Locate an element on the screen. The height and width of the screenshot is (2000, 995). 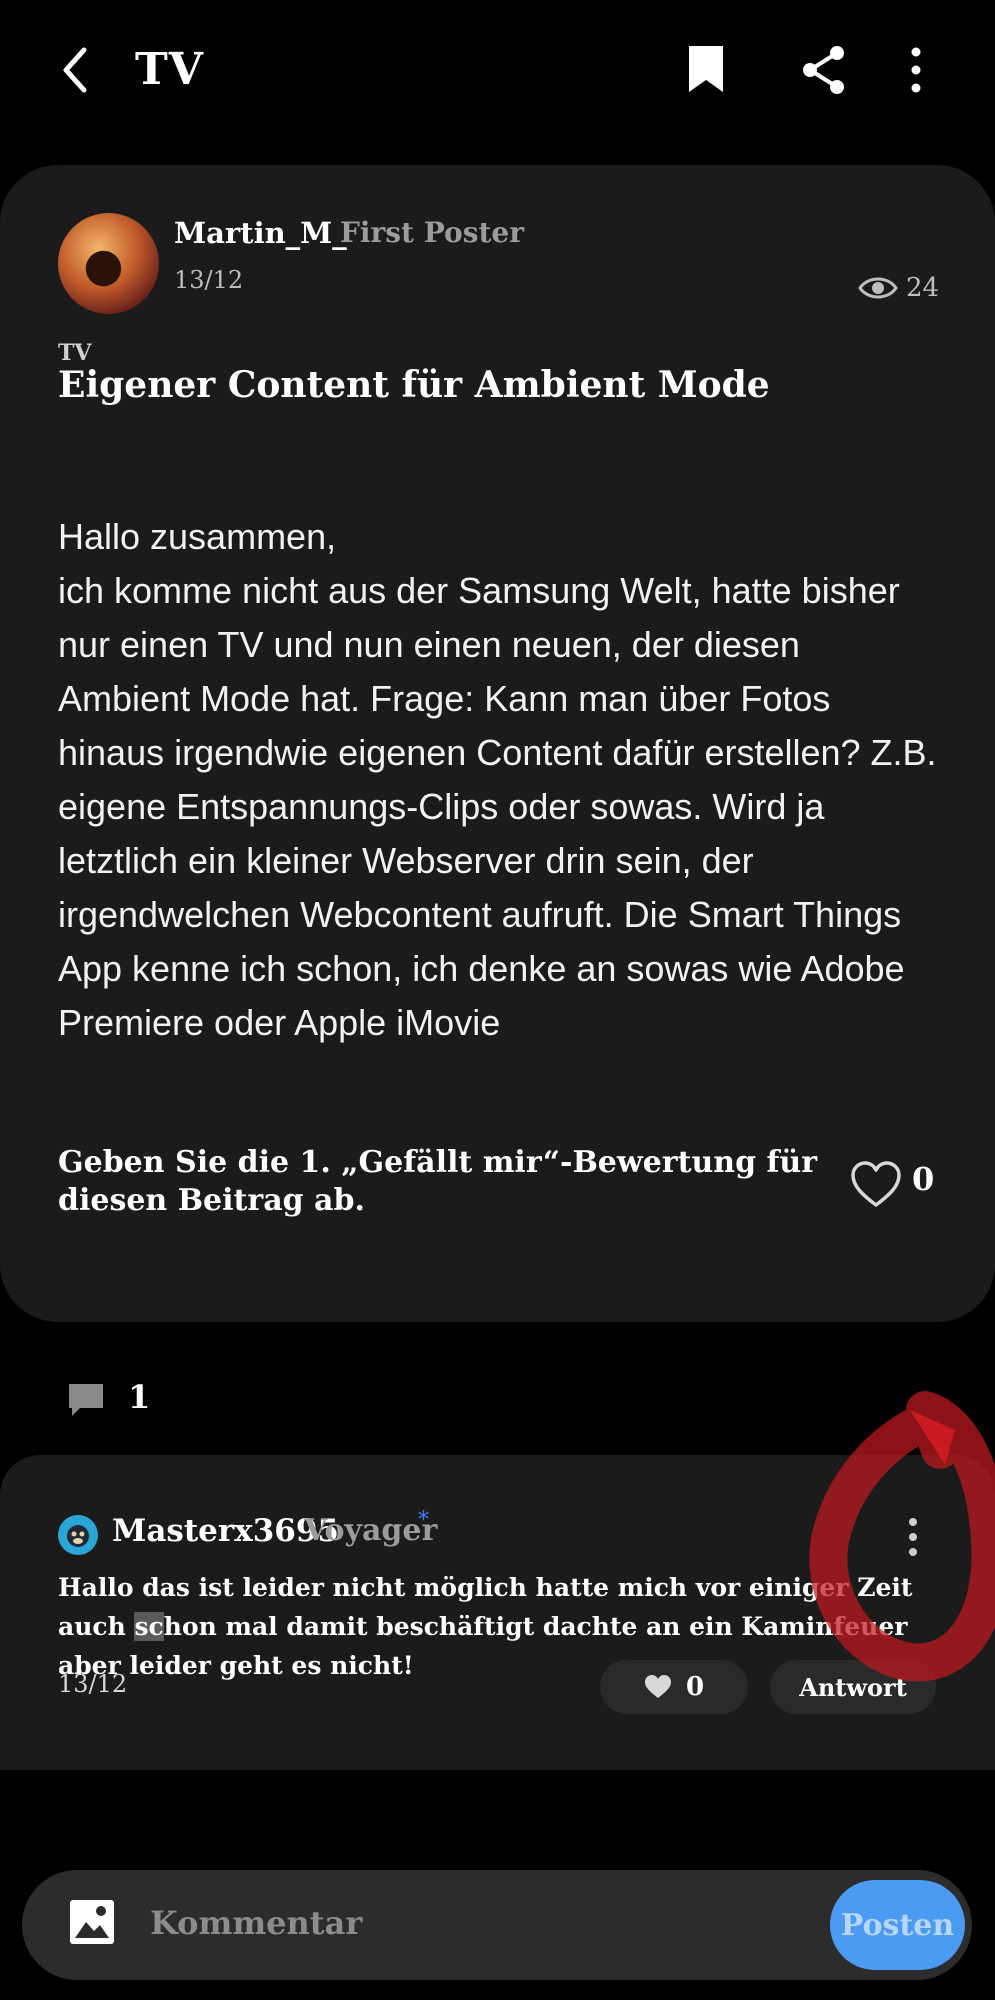
comment-icon is located at coordinates (86, 1400).